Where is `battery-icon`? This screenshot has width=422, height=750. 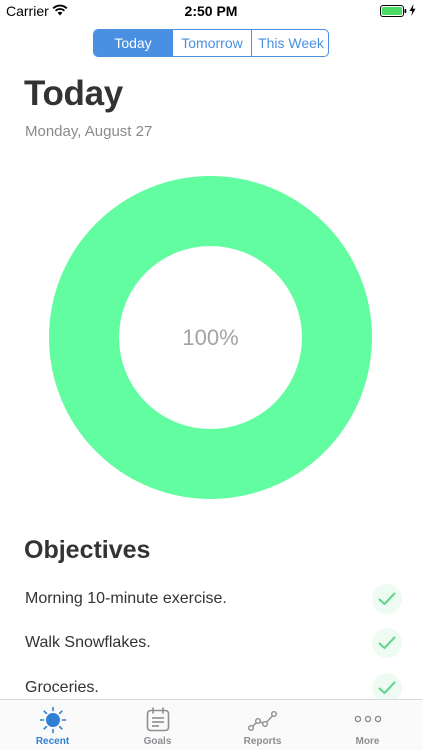 battery-icon is located at coordinates (393, 11).